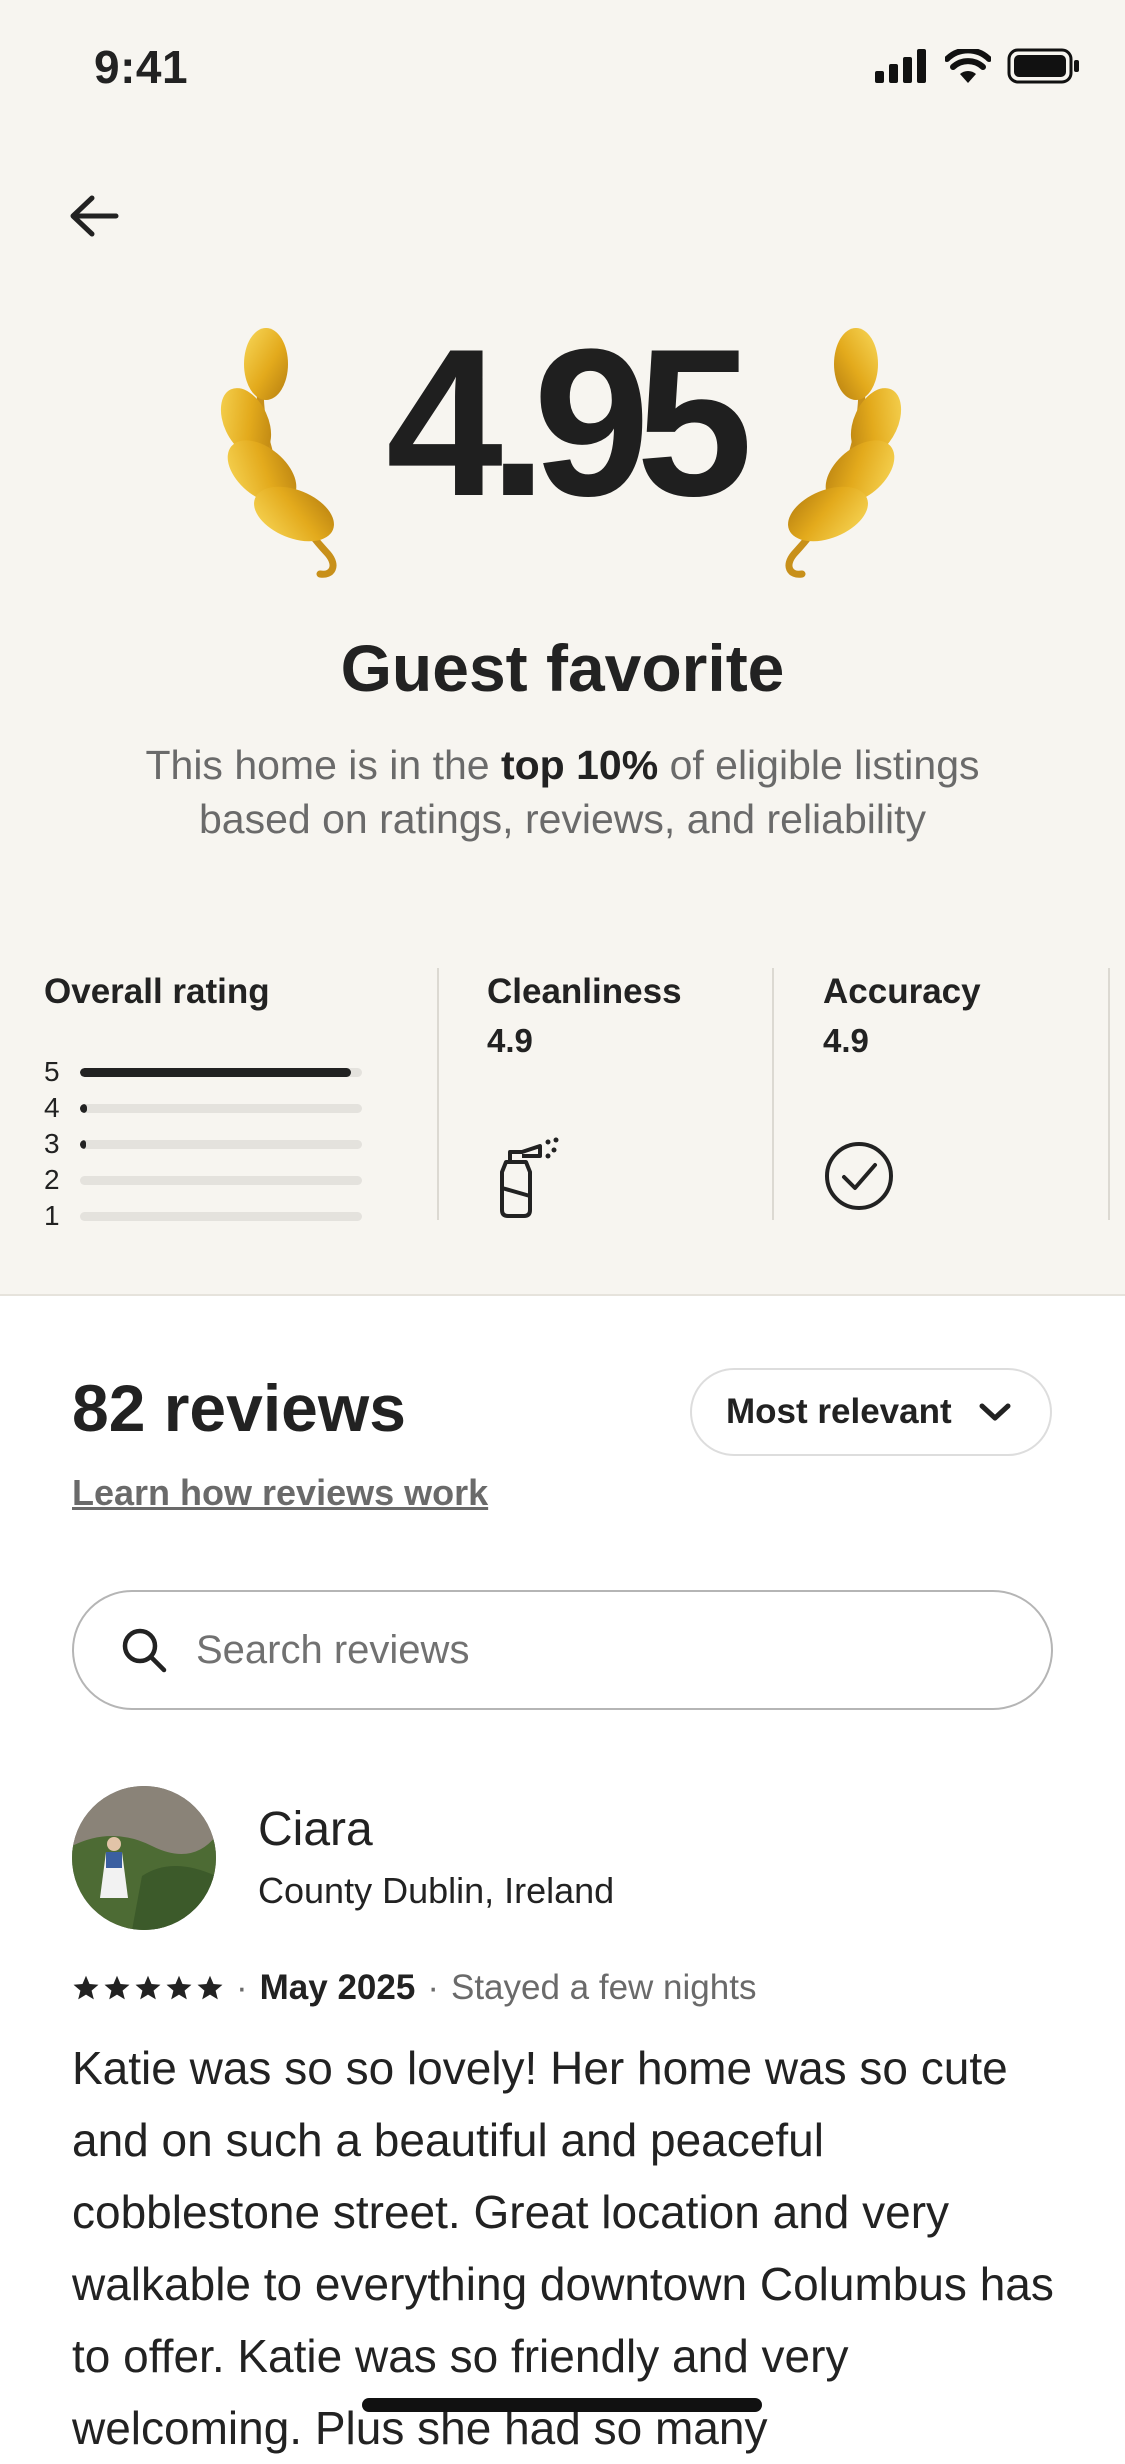 The image size is (1125, 2464). Describe the element at coordinates (968, 66) in the screenshot. I see `wifi-icon` at that location.